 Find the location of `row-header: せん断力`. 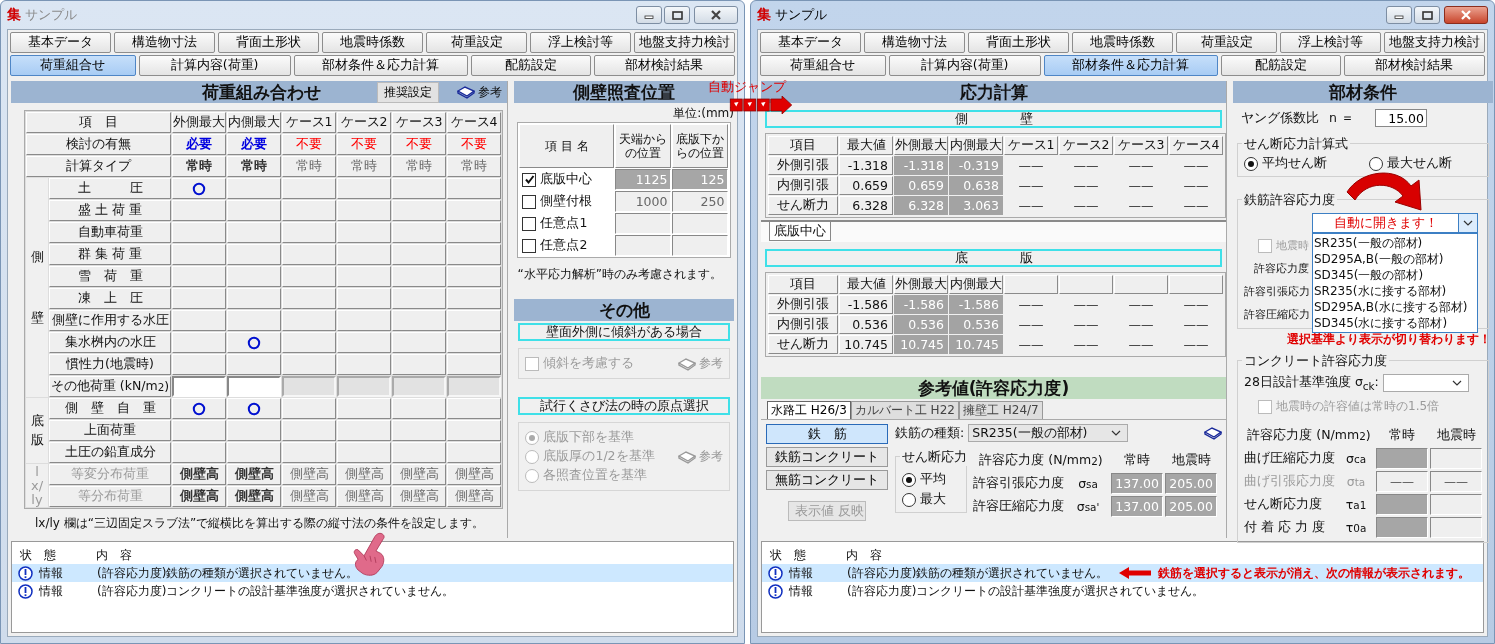

row-header: せん断力 is located at coordinates (803, 205).